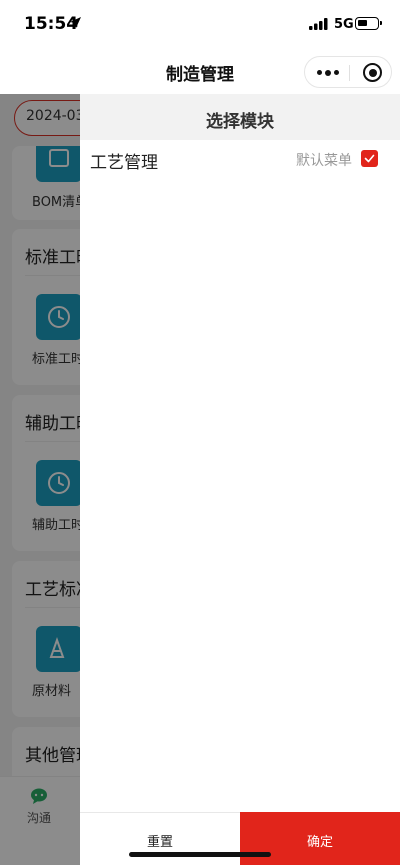  I want to click on module-row: 工艺管理 默认菜单, so click(240, 159).